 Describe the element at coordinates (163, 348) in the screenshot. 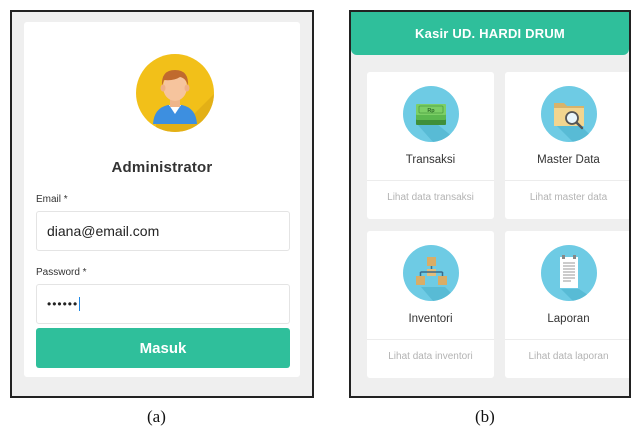

I see `login-button: Masuk` at that location.